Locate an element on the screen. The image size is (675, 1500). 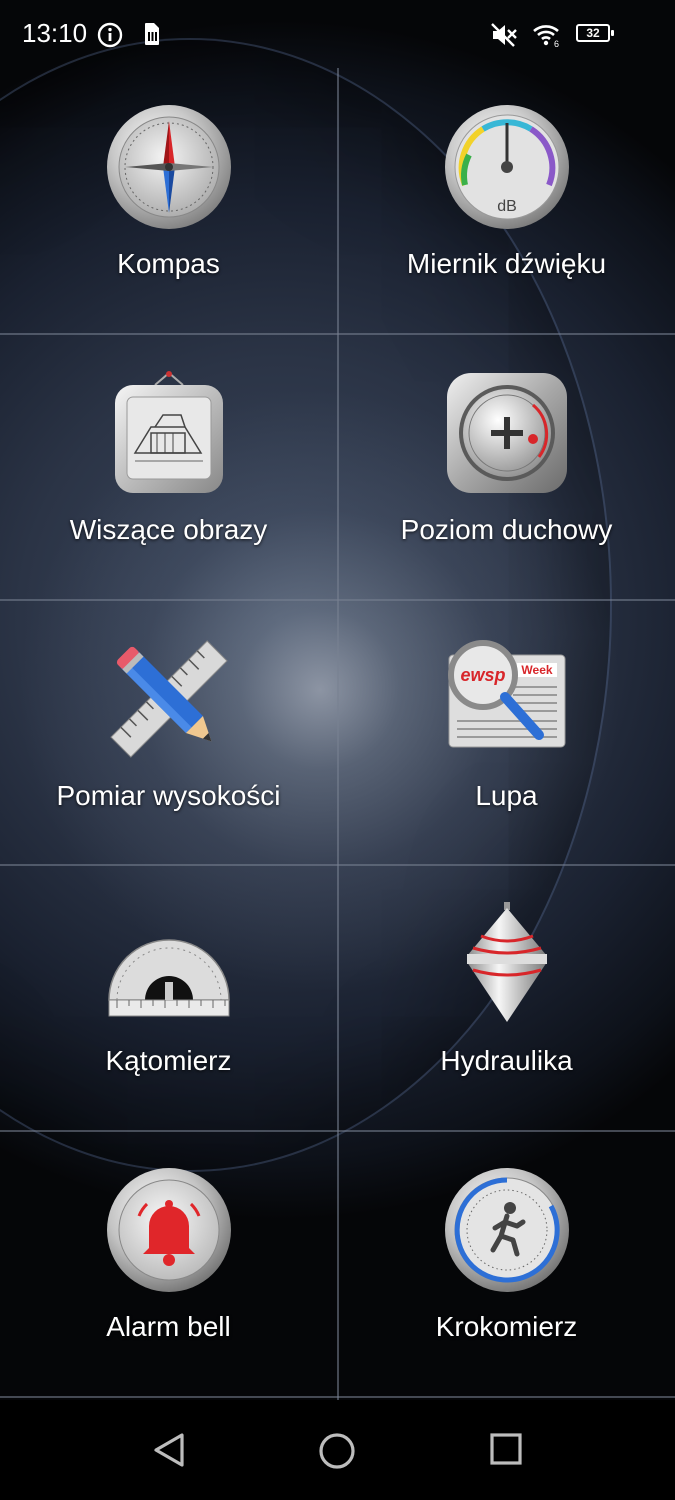
protractor-icon is located at coordinates (169, 964).